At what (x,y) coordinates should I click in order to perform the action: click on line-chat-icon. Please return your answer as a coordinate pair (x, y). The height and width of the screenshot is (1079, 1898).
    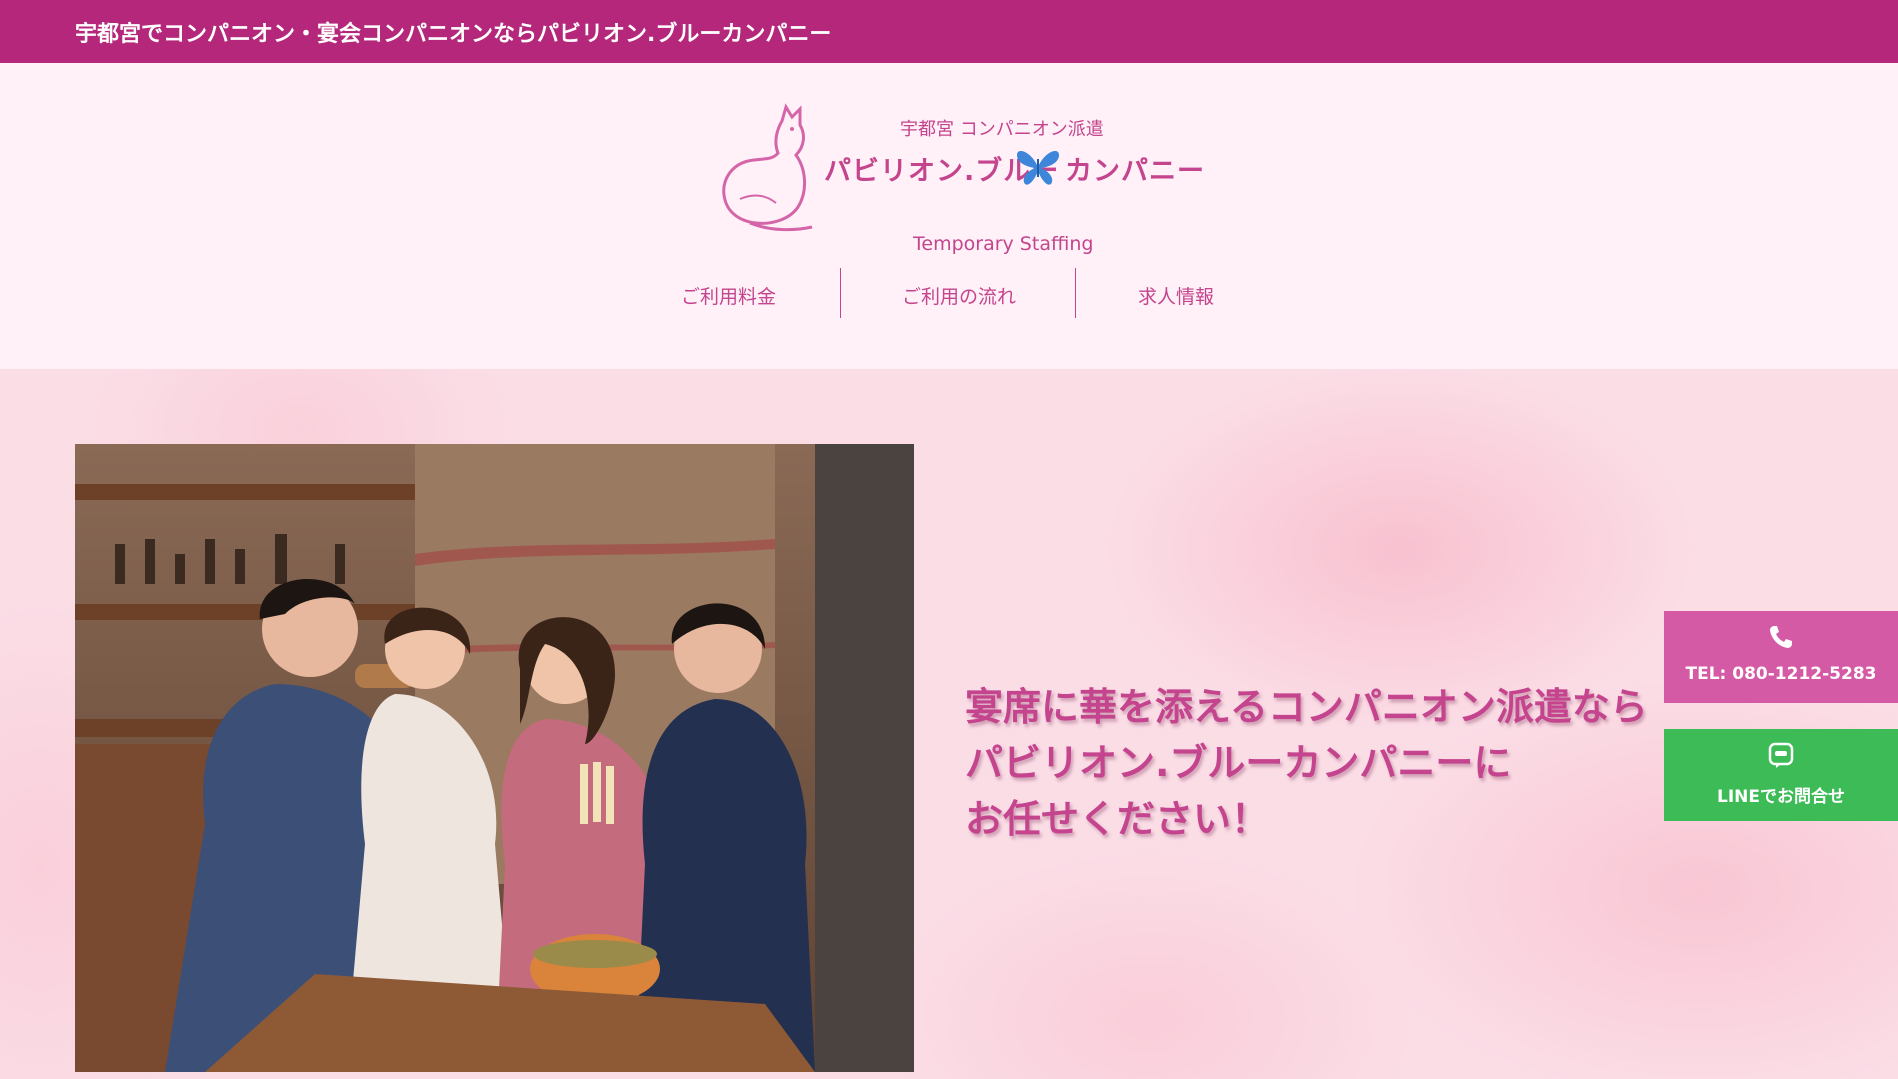
    Looking at the image, I should click on (1781, 755).